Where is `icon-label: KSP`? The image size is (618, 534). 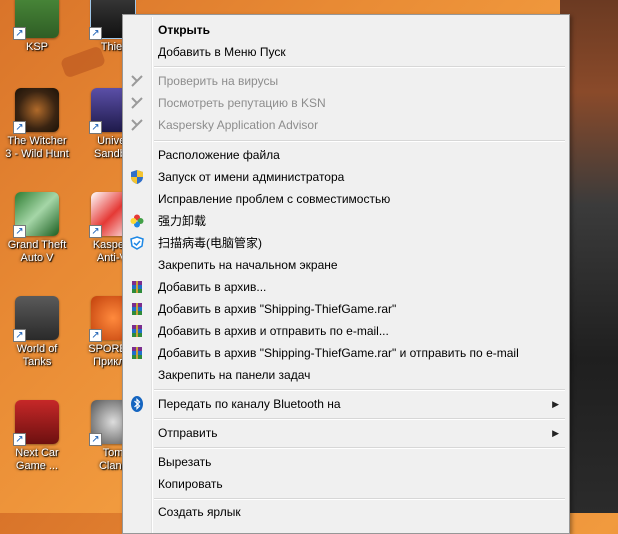 icon-label: KSP is located at coordinates (36, 47).